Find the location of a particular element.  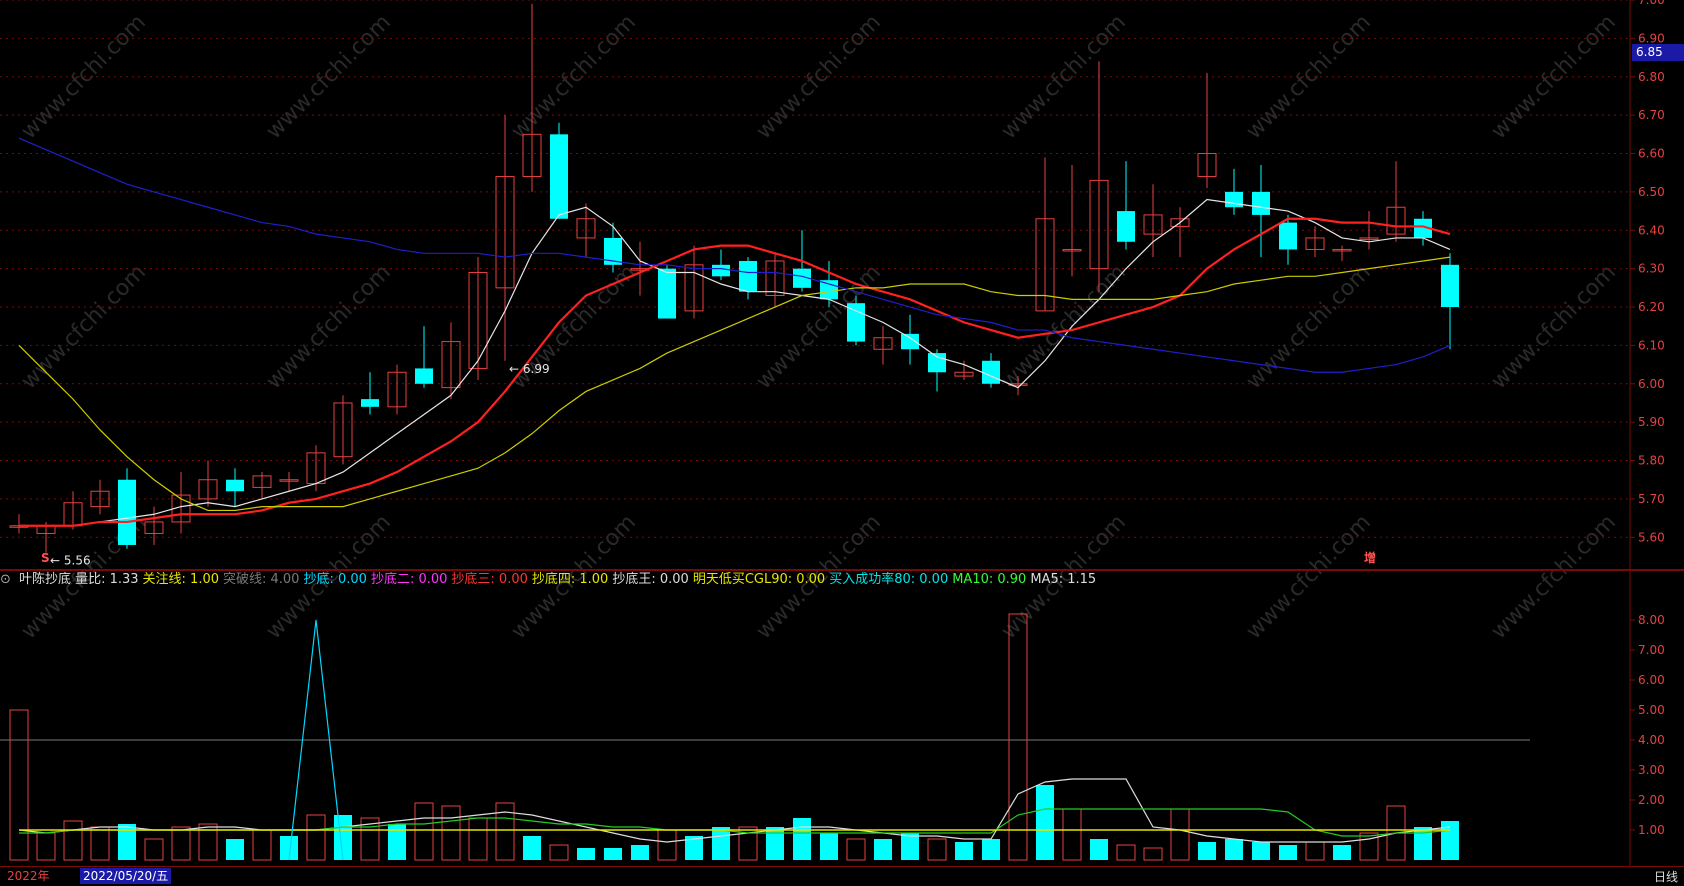

legend-item: 量比: 1.33 is located at coordinates (107, 579).